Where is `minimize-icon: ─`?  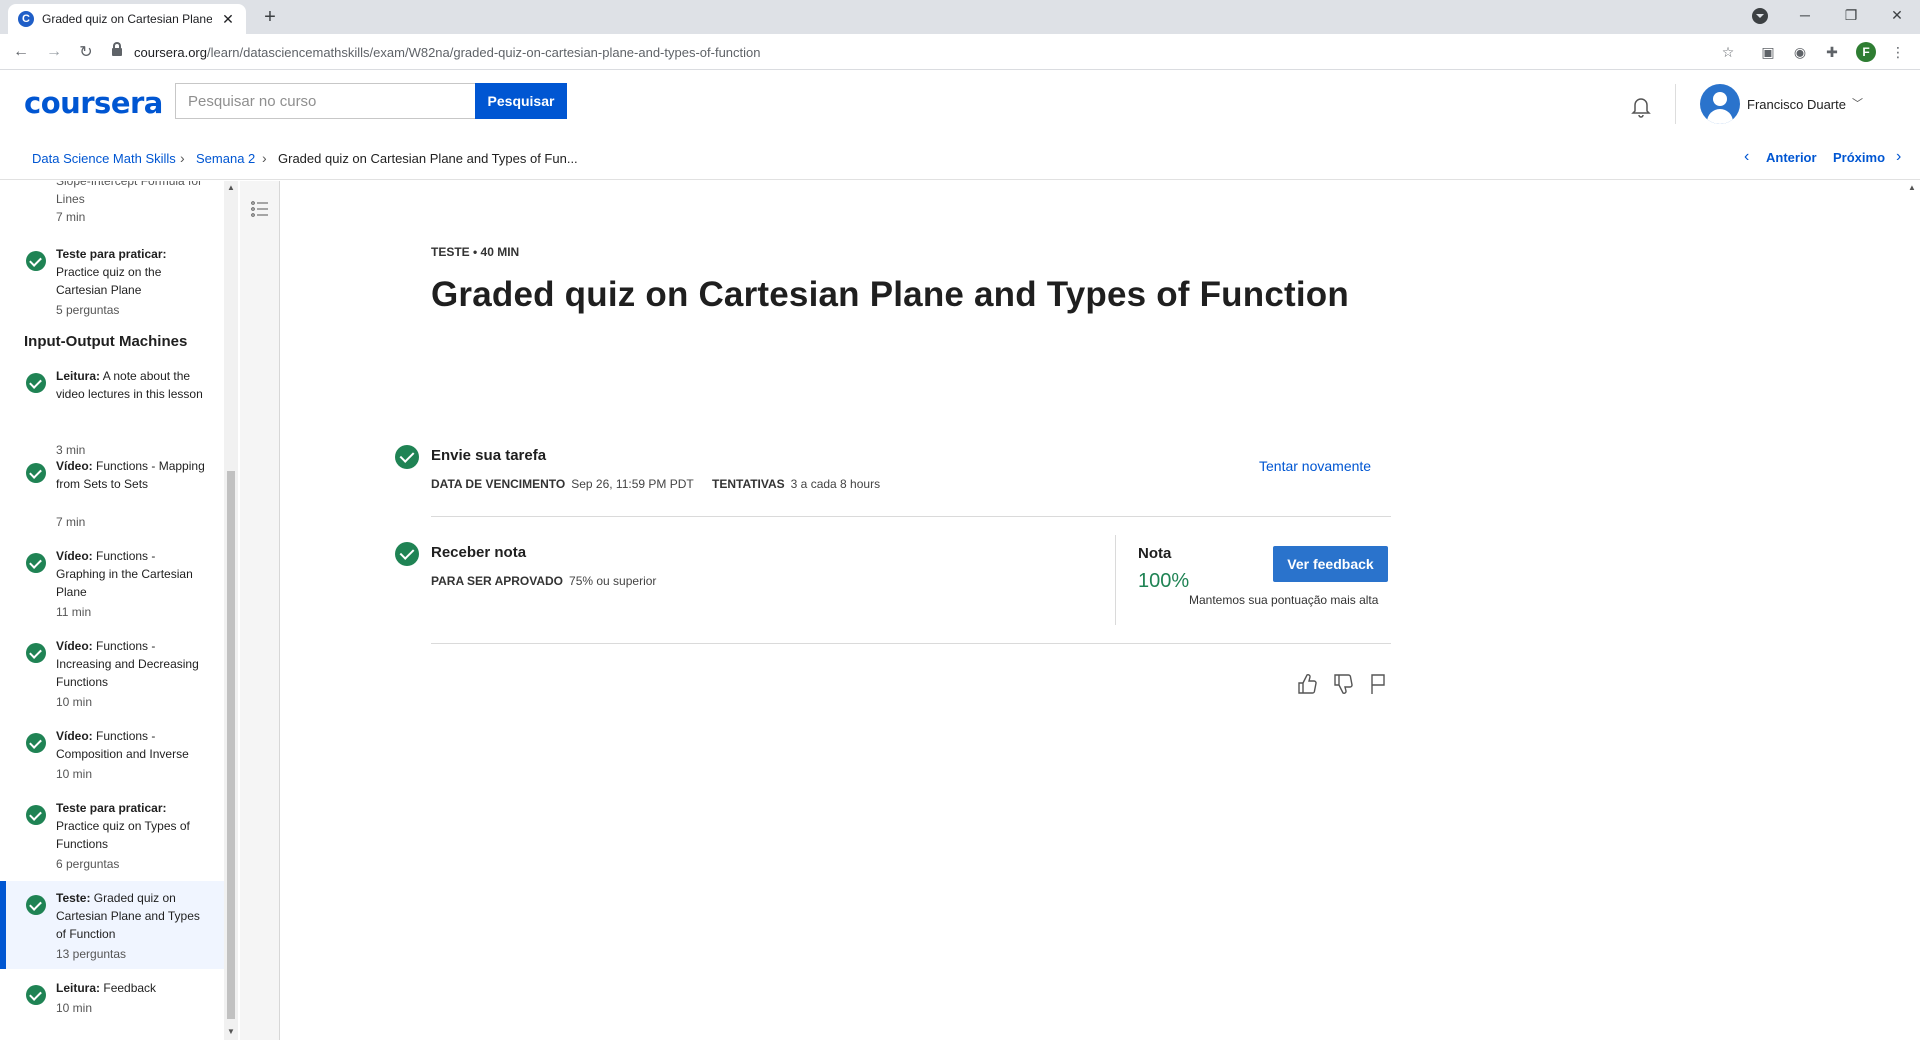 minimize-icon: ─ is located at coordinates (1805, 15).